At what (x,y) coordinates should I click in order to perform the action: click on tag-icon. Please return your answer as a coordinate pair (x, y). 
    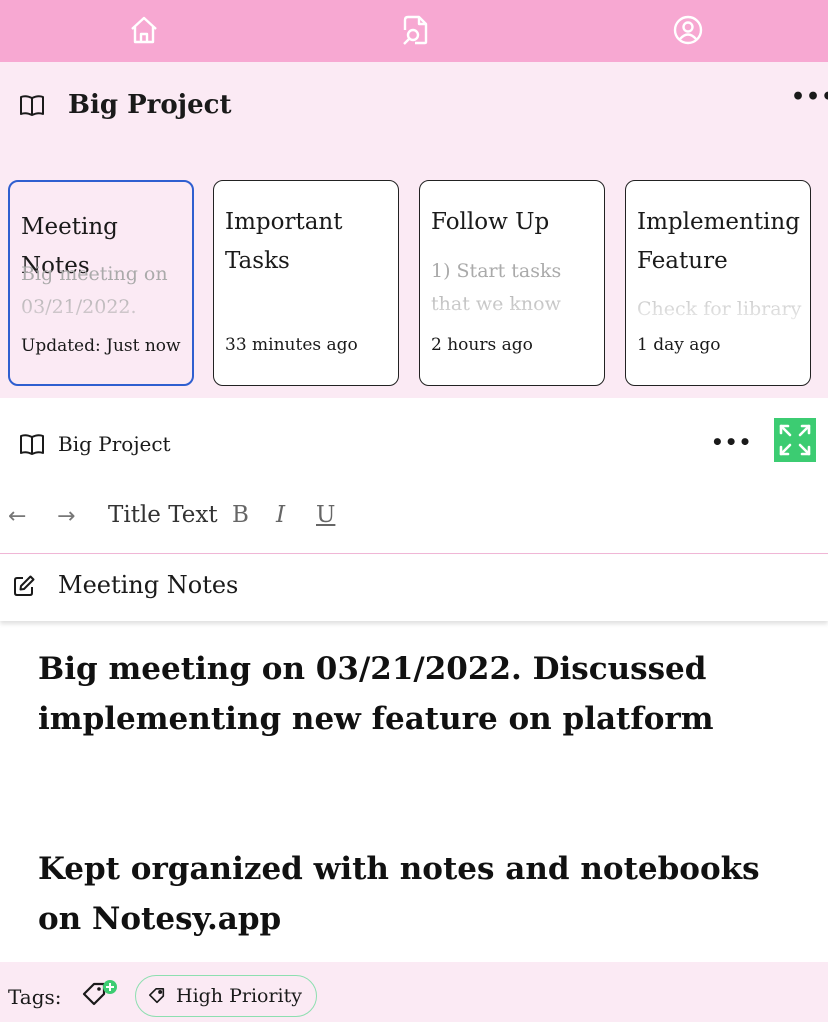
    Looking at the image, I should click on (156, 995).